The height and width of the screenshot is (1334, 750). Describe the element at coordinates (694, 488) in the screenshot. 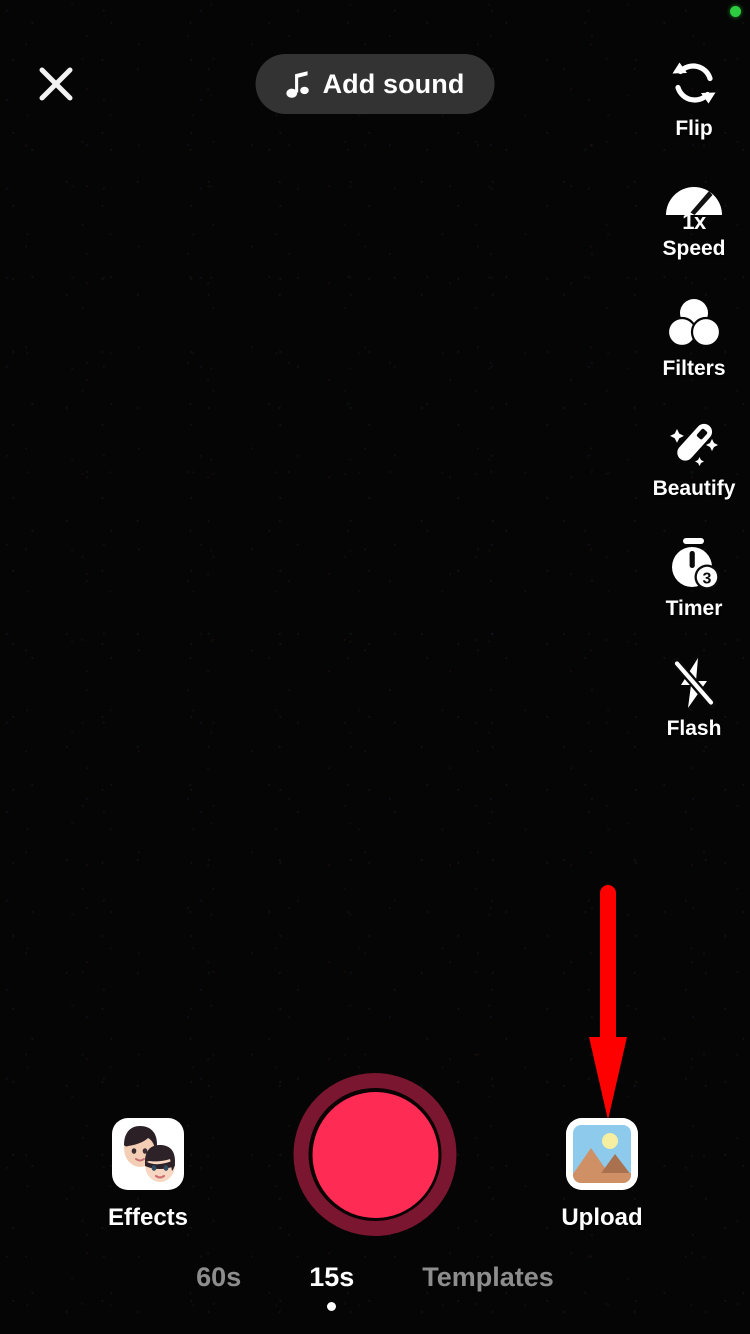

I see `rail-label-beautify: Beautify` at that location.